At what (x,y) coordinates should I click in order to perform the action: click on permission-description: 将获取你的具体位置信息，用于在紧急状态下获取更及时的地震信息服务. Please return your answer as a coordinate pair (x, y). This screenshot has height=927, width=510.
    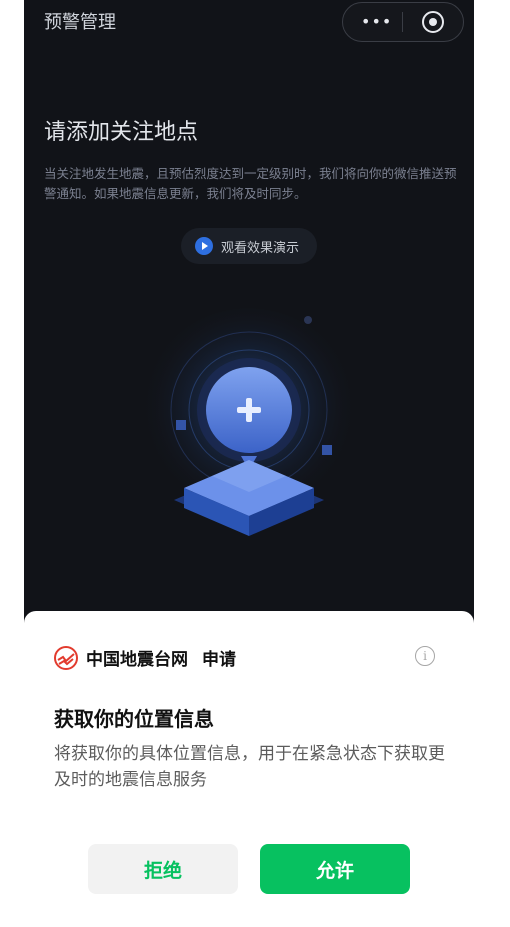
    Looking at the image, I should click on (249, 767).